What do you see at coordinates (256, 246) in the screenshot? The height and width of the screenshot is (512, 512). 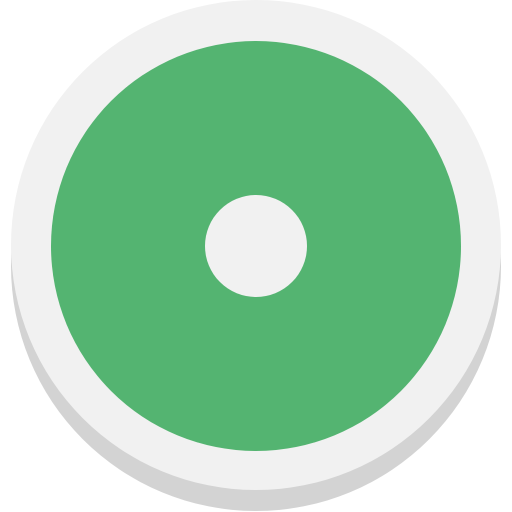 I see `icon-center-dot` at bounding box center [256, 246].